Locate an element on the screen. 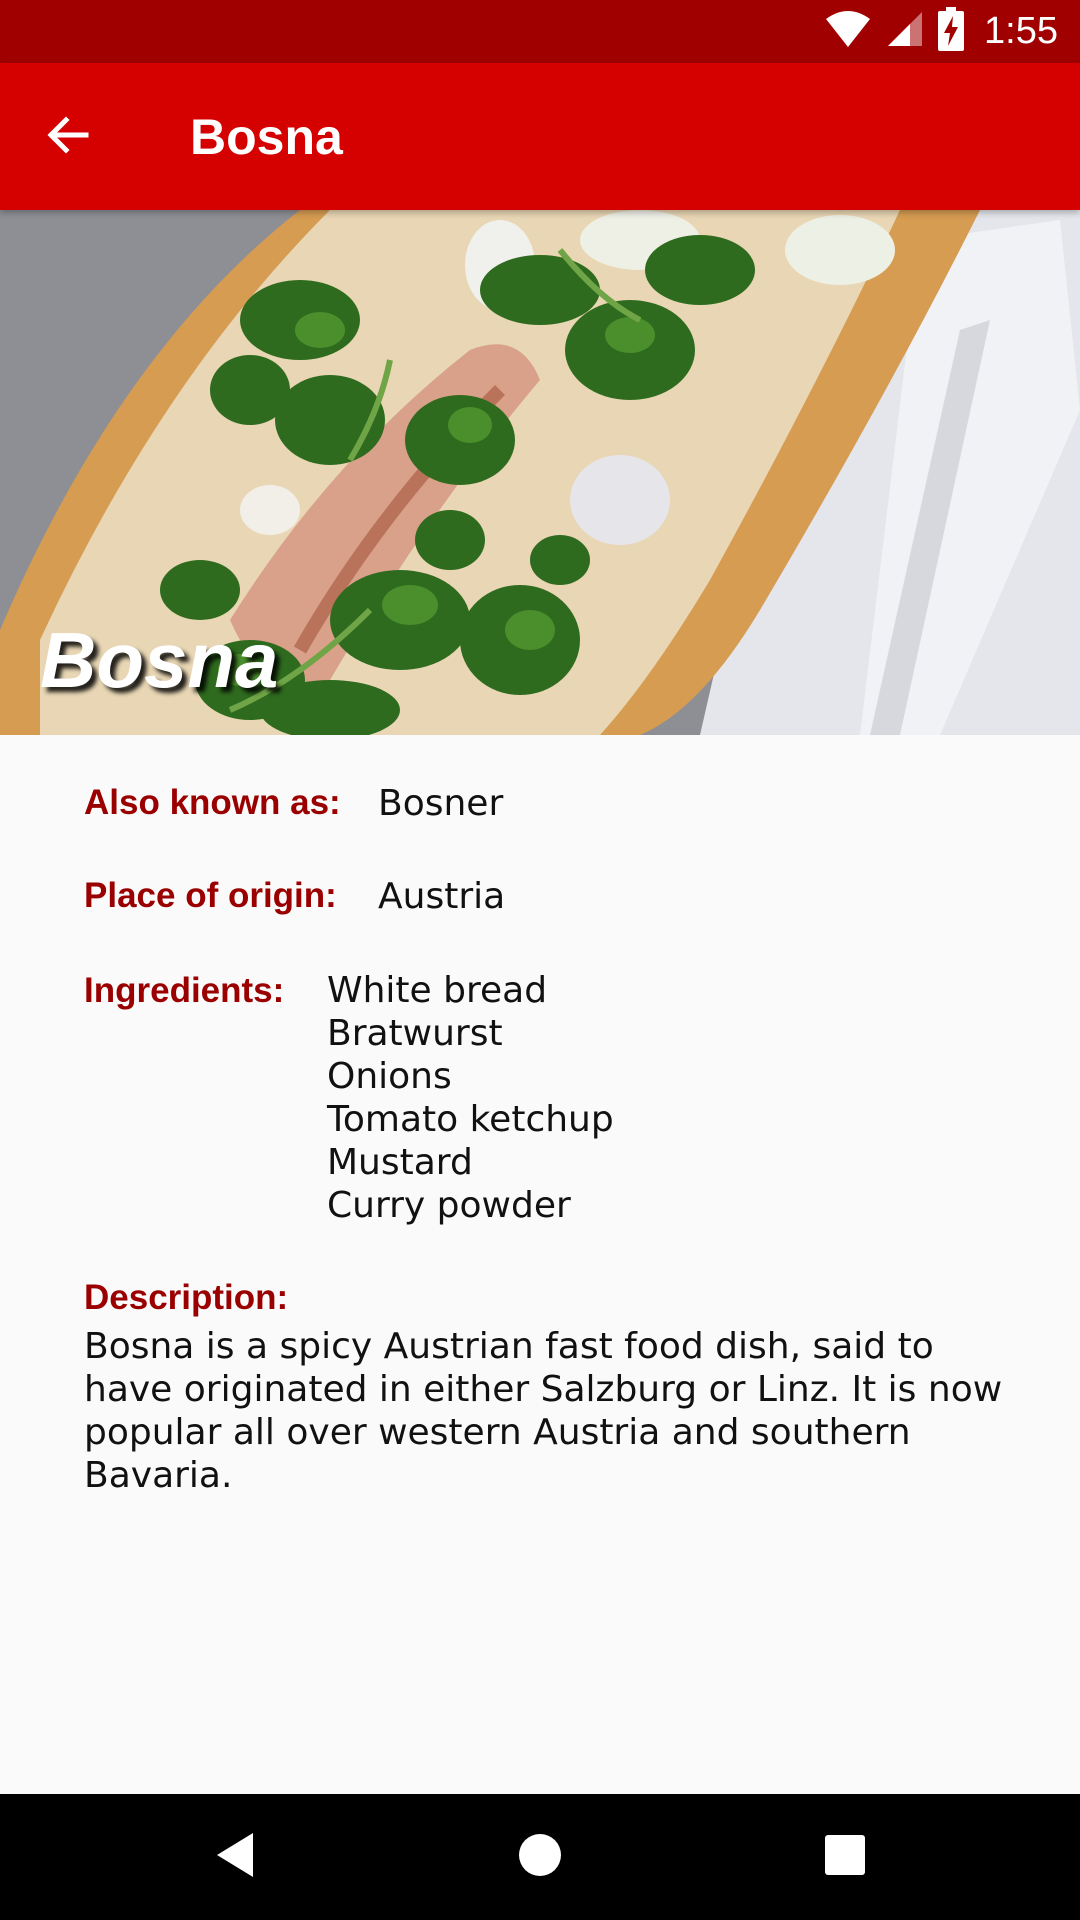 This screenshot has width=1080, height=1920. list-item: Bratwurst is located at coordinates (415, 1033).